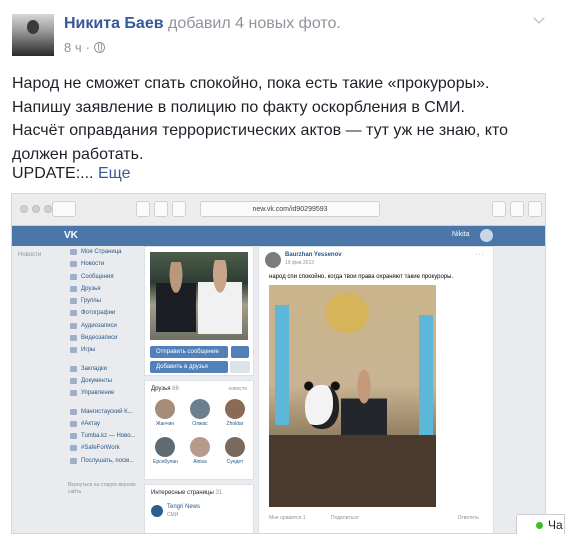  What do you see at coordinates (189, 352) in the screenshot?
I see `vk-send-message-button: Отправить сообщение` at bounding box center [189, 352].